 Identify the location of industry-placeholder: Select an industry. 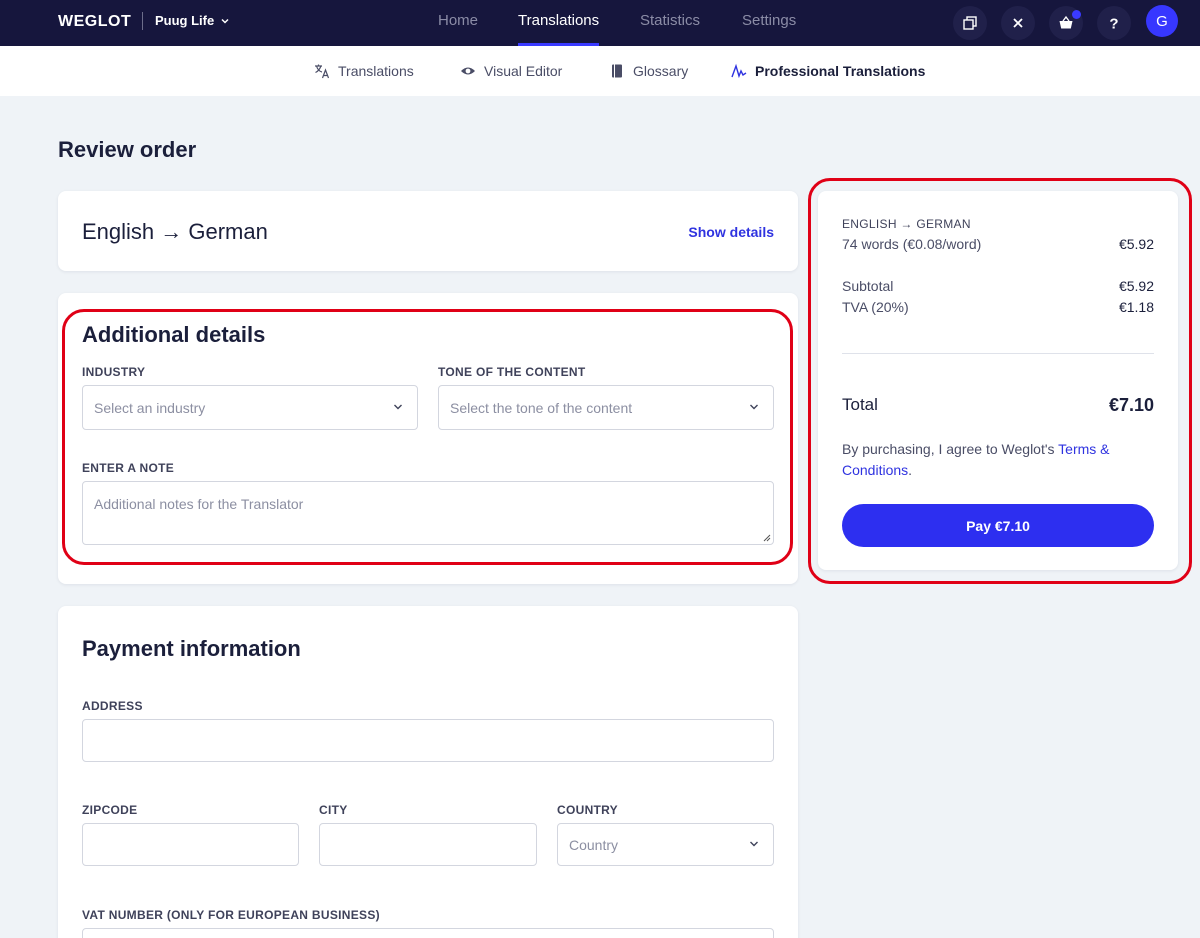
(150, 408).